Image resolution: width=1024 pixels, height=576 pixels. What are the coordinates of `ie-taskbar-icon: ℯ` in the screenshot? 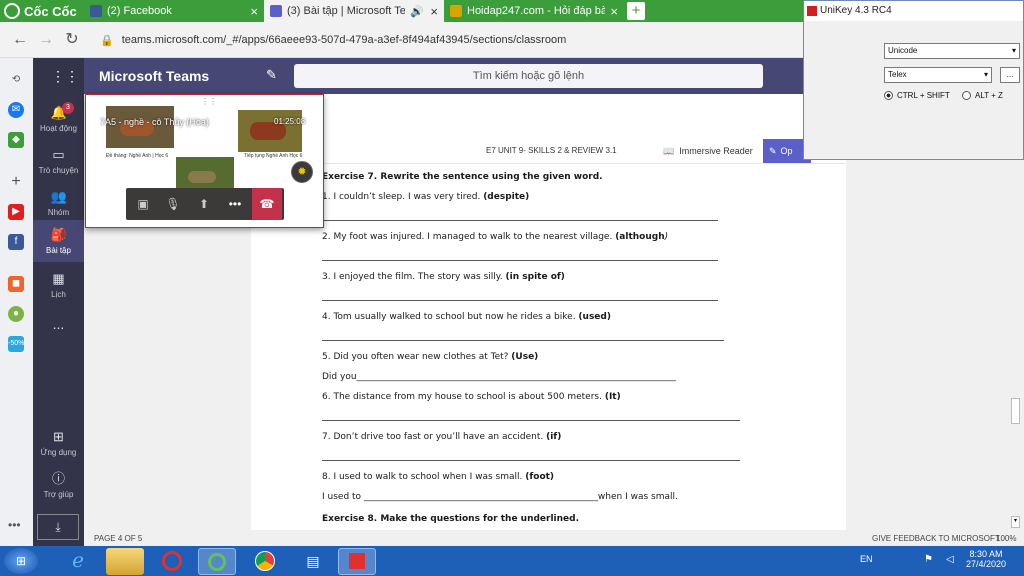 It's located at (78, 561).